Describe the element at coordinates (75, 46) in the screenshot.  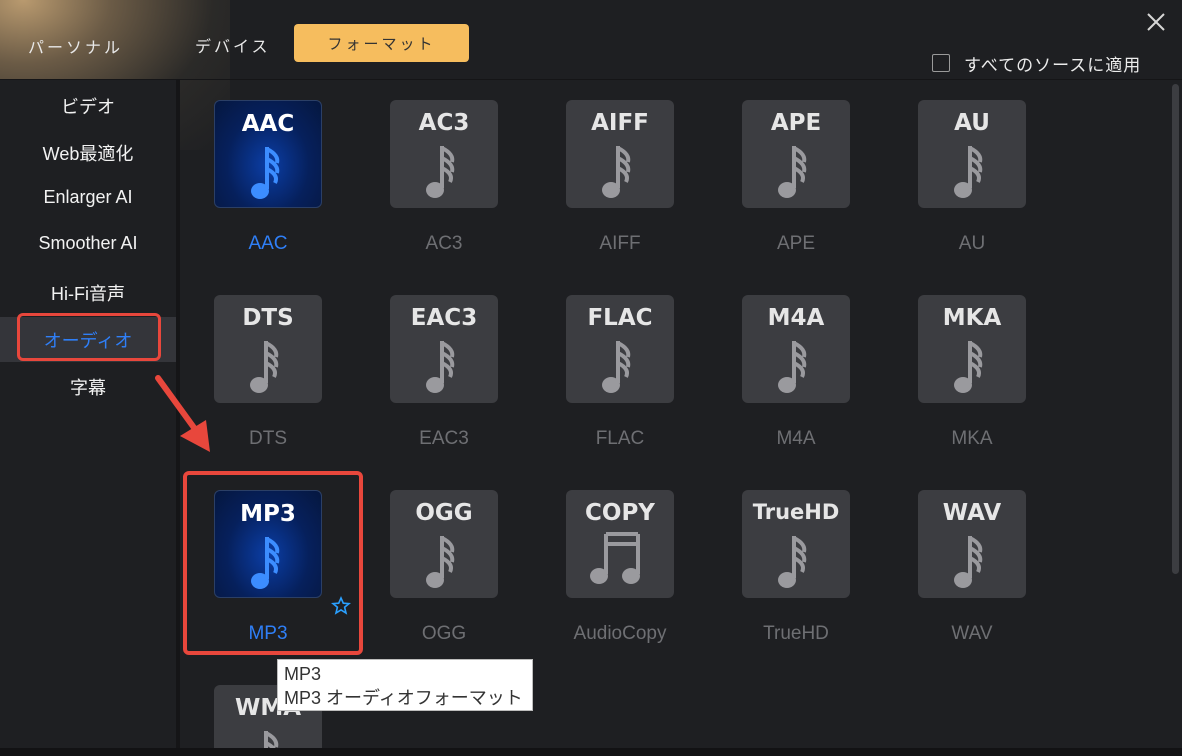
I see `tab-personal: パーソナル` at that location.